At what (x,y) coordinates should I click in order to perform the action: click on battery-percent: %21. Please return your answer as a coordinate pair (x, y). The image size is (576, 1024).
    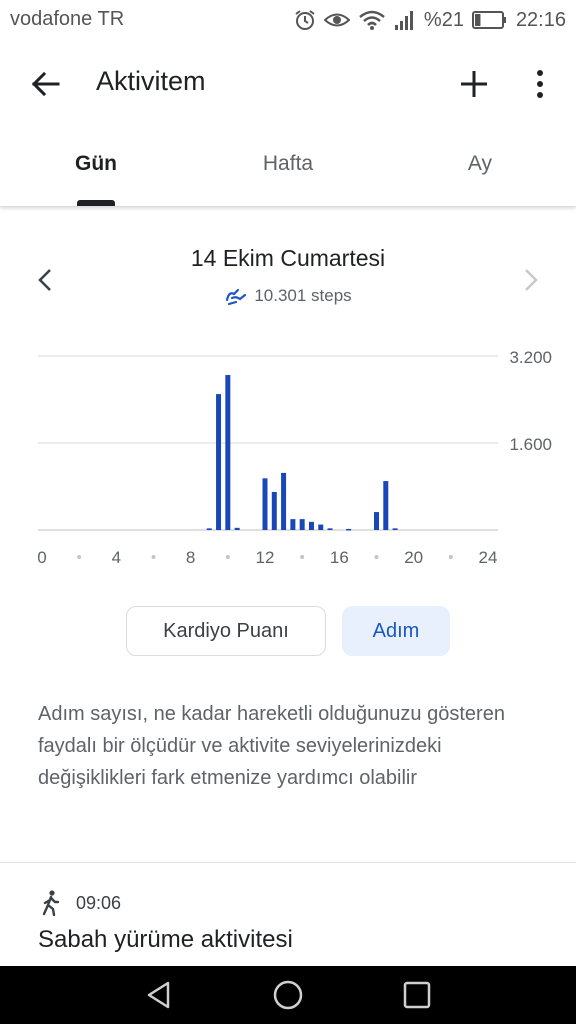
    Looking at the image, I should click on (443, 19).